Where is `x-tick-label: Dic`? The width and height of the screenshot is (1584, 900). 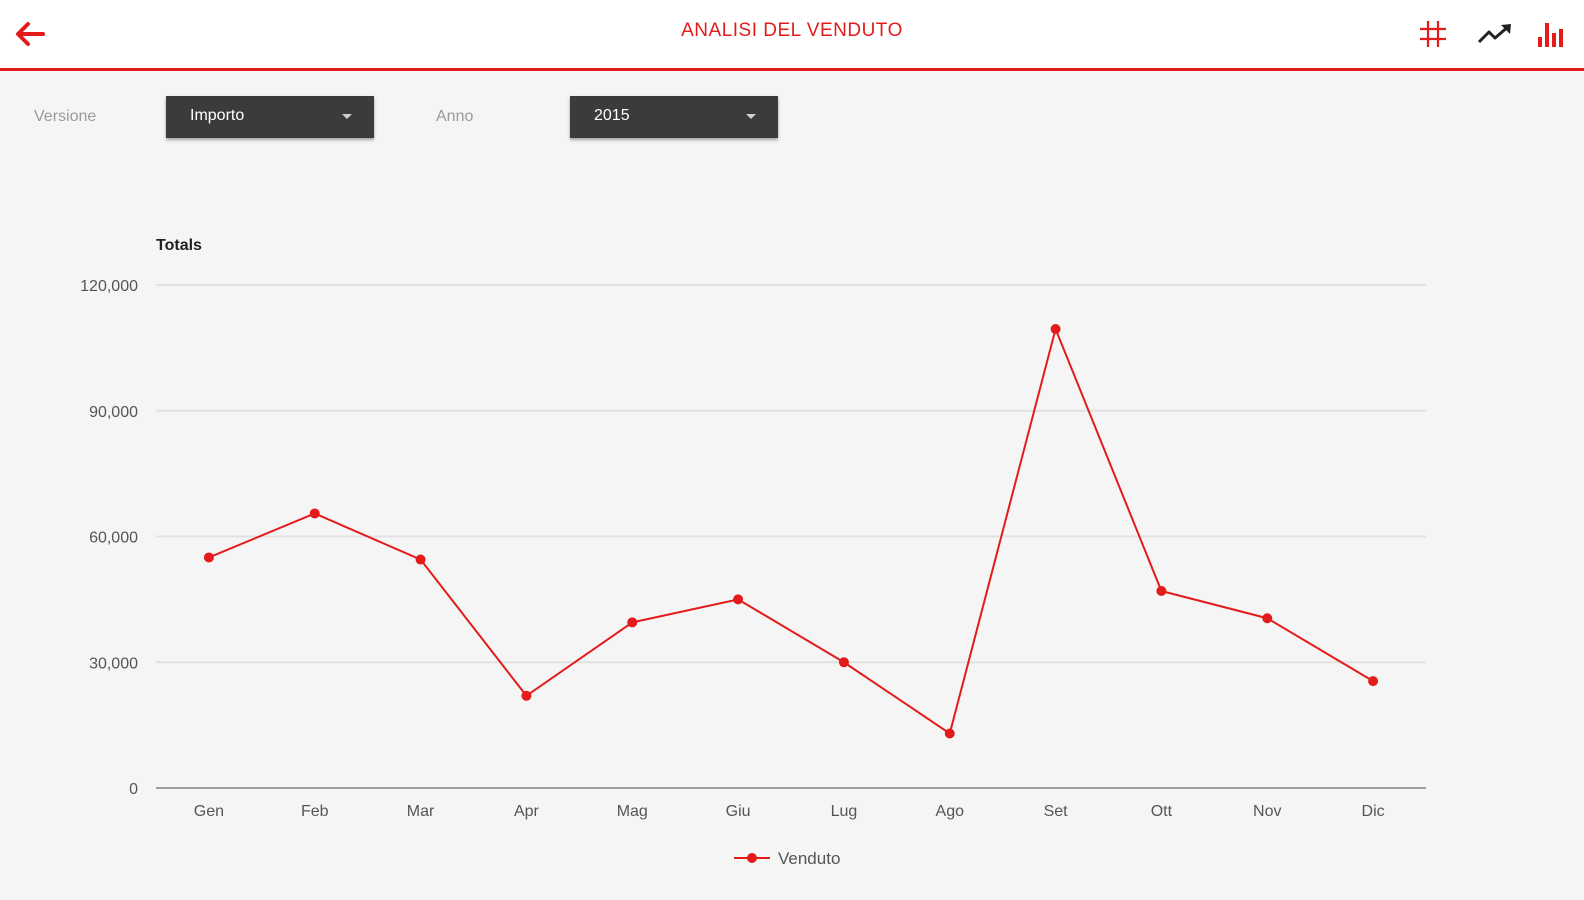 x-tick-label: Dic is located at coordinates (1373, 811).